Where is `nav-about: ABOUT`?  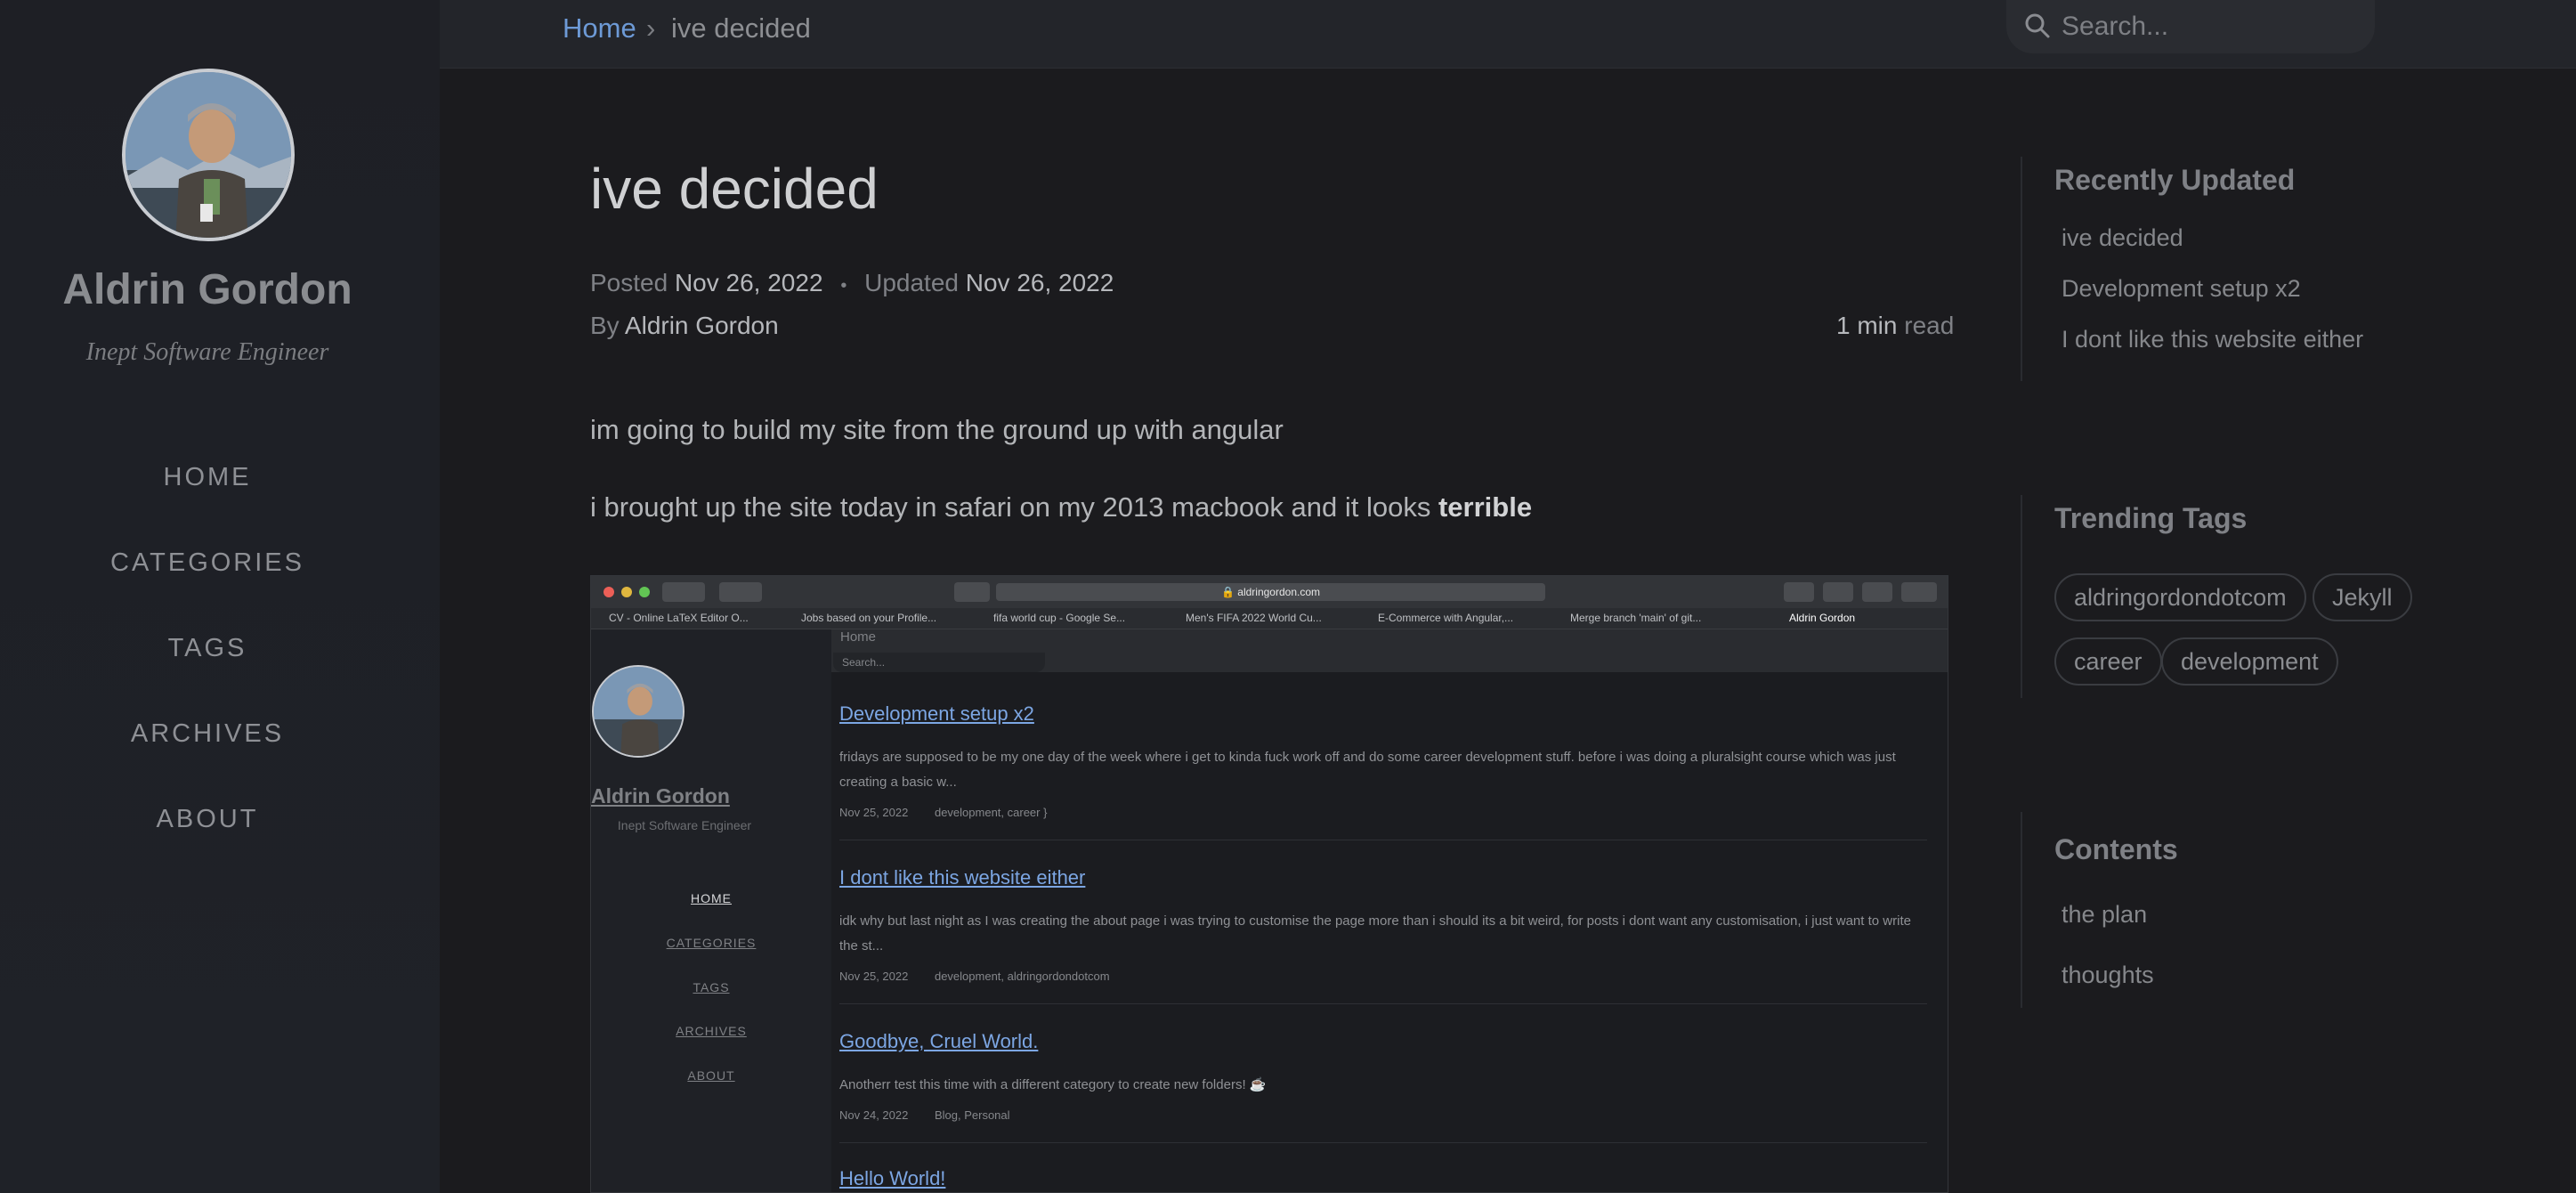 nav-about: ABOUT is located at coordinates (207, 819).